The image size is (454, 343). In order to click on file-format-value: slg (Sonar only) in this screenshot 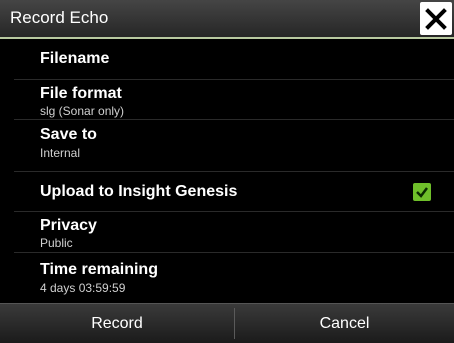, I will do `click(82, 111)`.